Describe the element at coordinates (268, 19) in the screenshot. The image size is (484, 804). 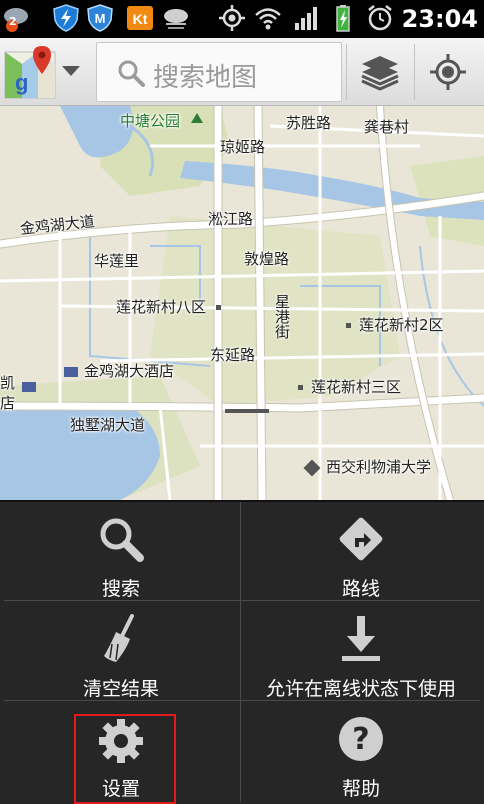
I see `wifi-icon` at that location.